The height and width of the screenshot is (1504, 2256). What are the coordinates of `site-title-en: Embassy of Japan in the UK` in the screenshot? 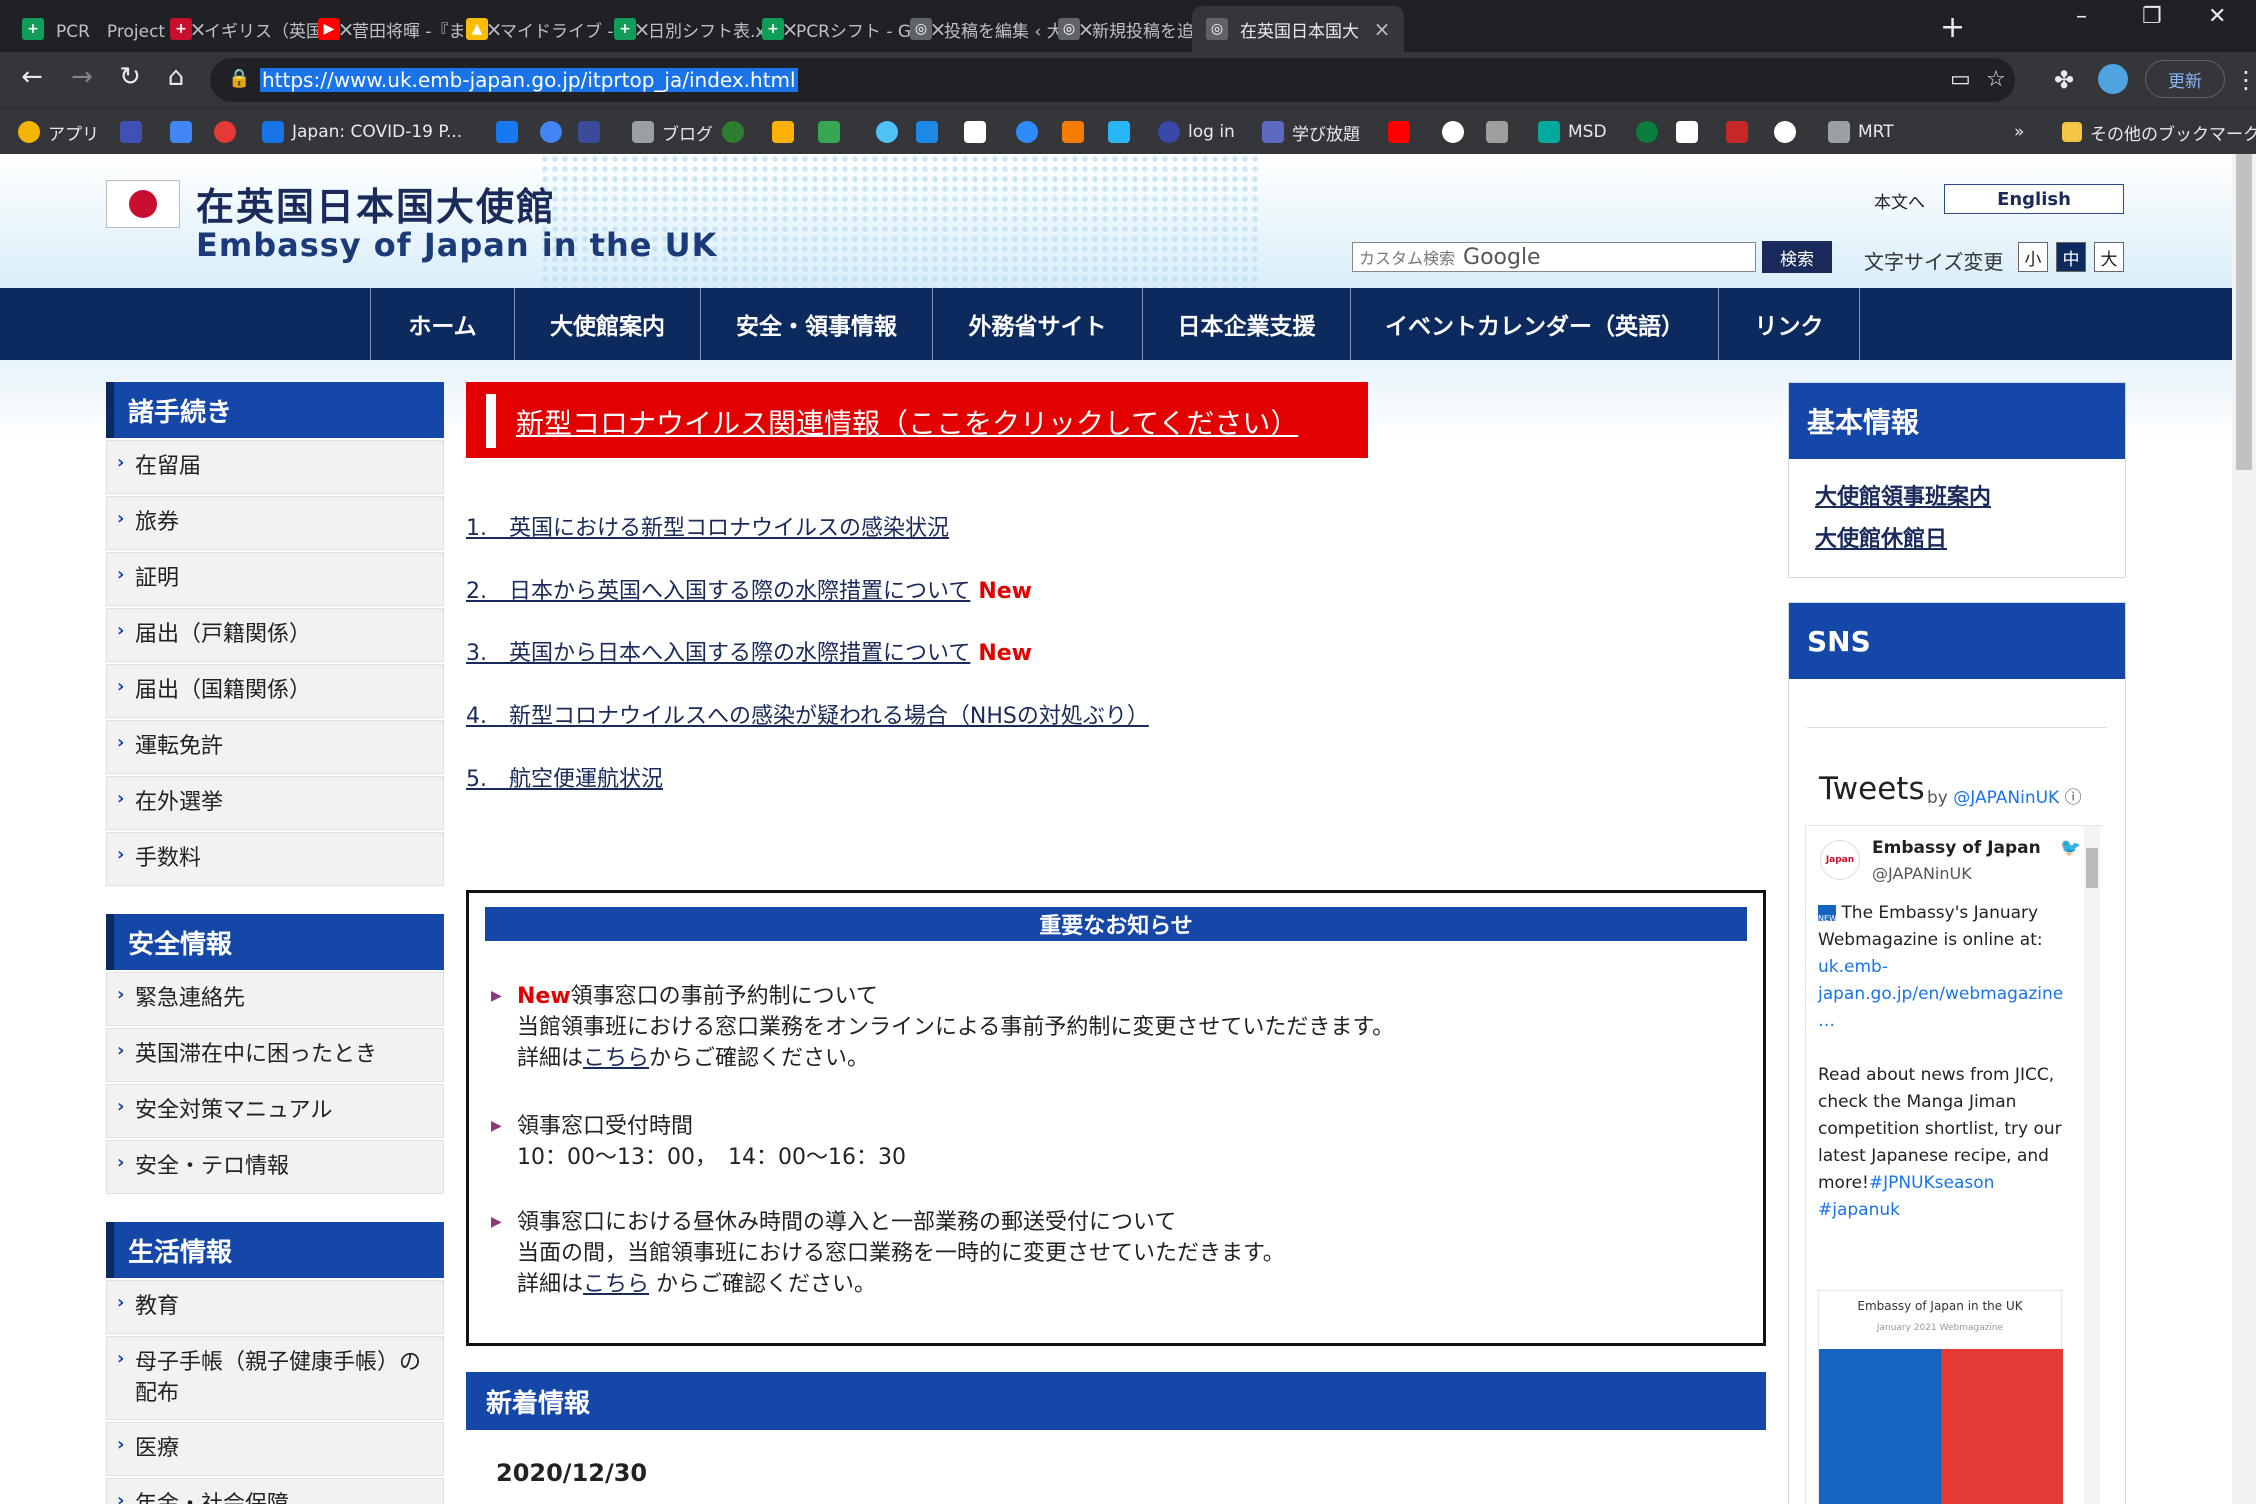 It's located at (456, 245).